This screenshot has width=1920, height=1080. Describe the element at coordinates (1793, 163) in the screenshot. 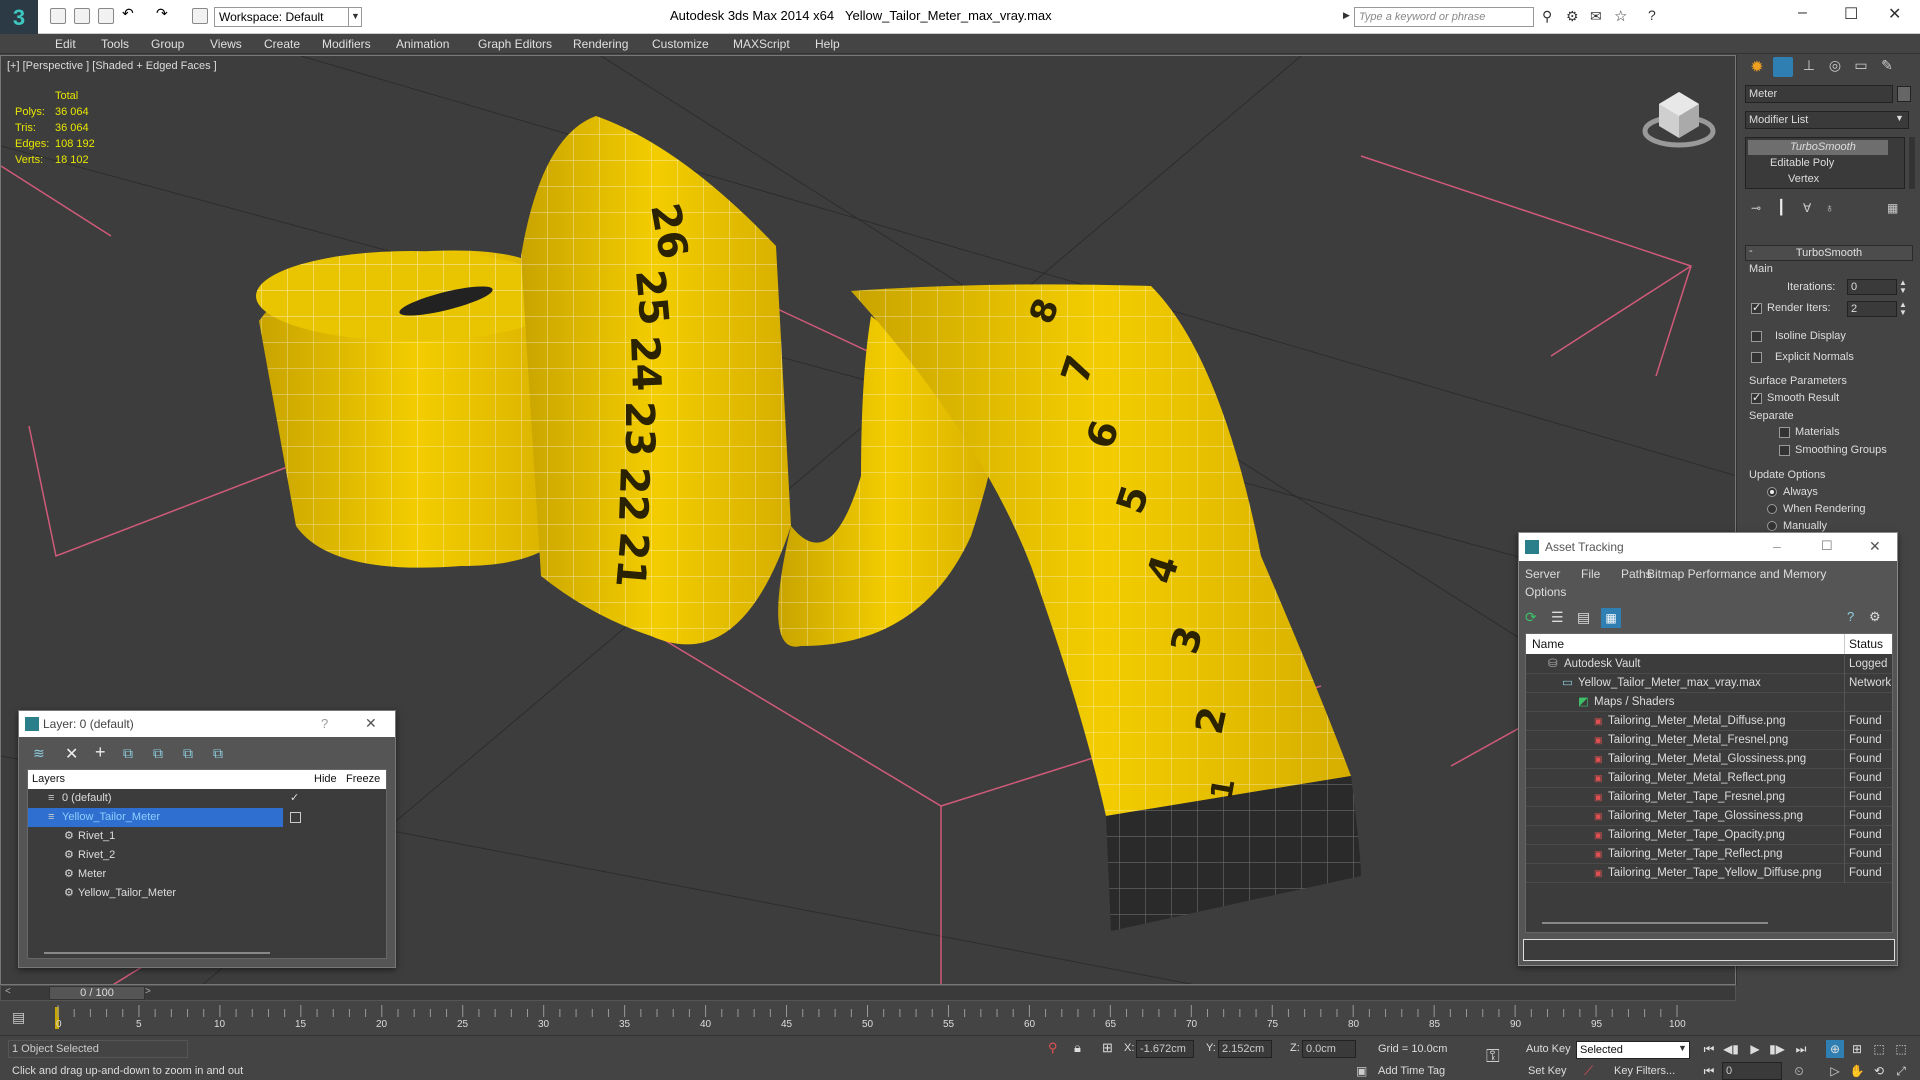

I see `stack-item-editable-poly: Editable Poly` at that location.